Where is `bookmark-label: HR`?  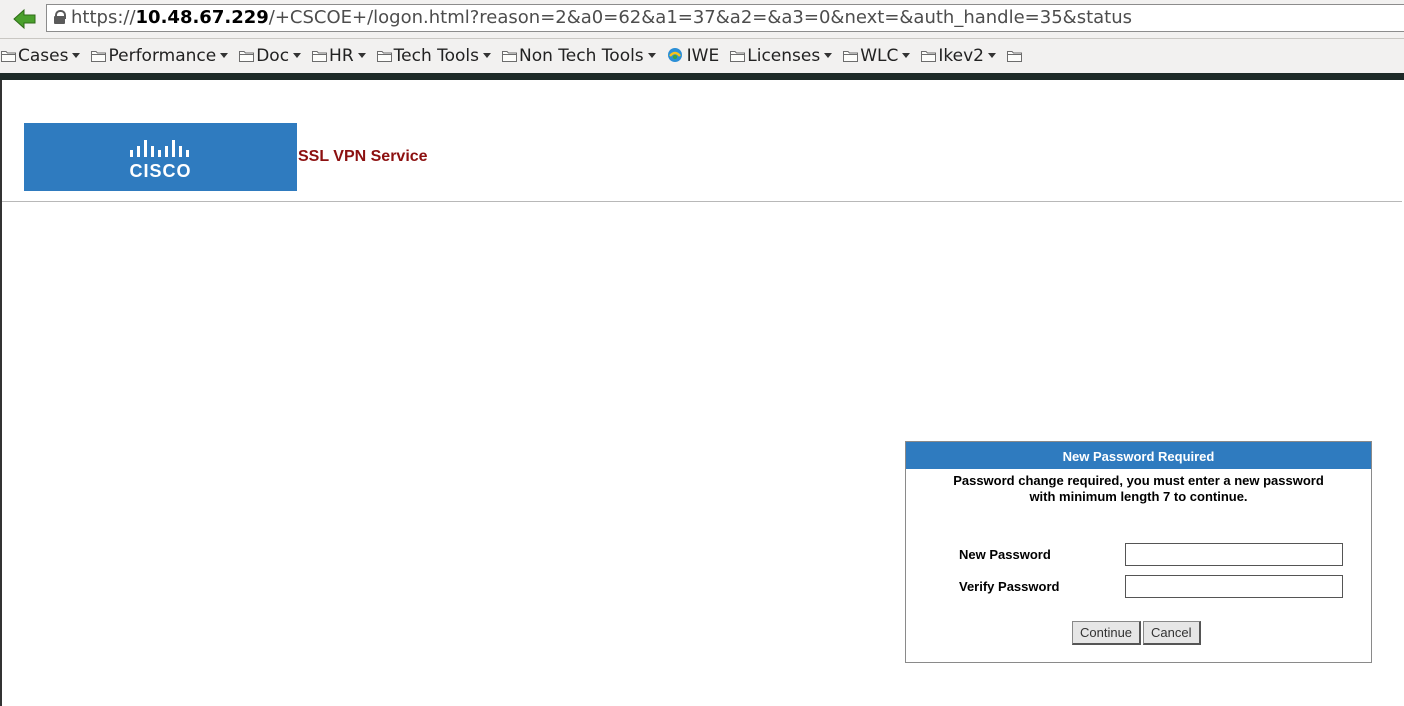
bookmark-label: HR is located at coordinates (341, 56).